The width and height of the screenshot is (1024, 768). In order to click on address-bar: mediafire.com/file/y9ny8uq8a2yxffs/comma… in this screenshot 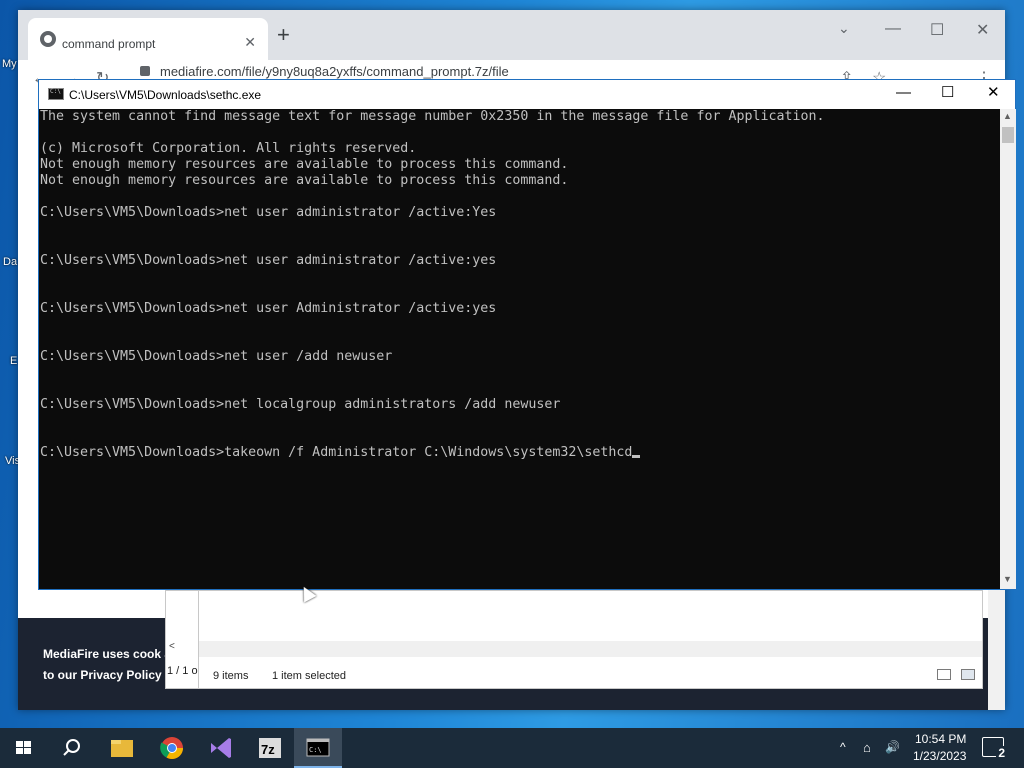, I will do `click(334, 71)`.